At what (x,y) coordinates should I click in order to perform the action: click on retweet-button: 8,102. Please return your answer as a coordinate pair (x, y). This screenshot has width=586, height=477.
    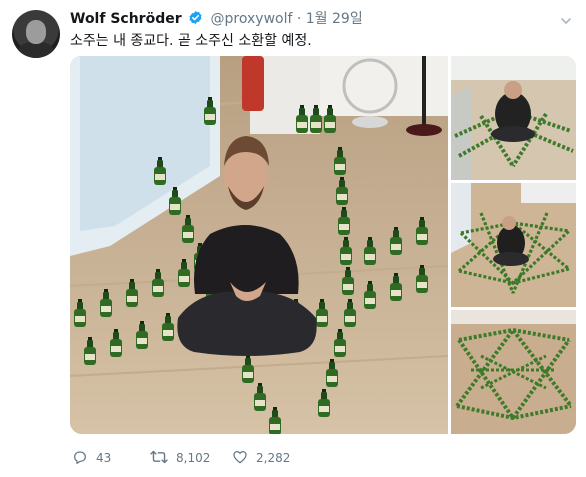
    Looking at the image, I should click on (180, 458).